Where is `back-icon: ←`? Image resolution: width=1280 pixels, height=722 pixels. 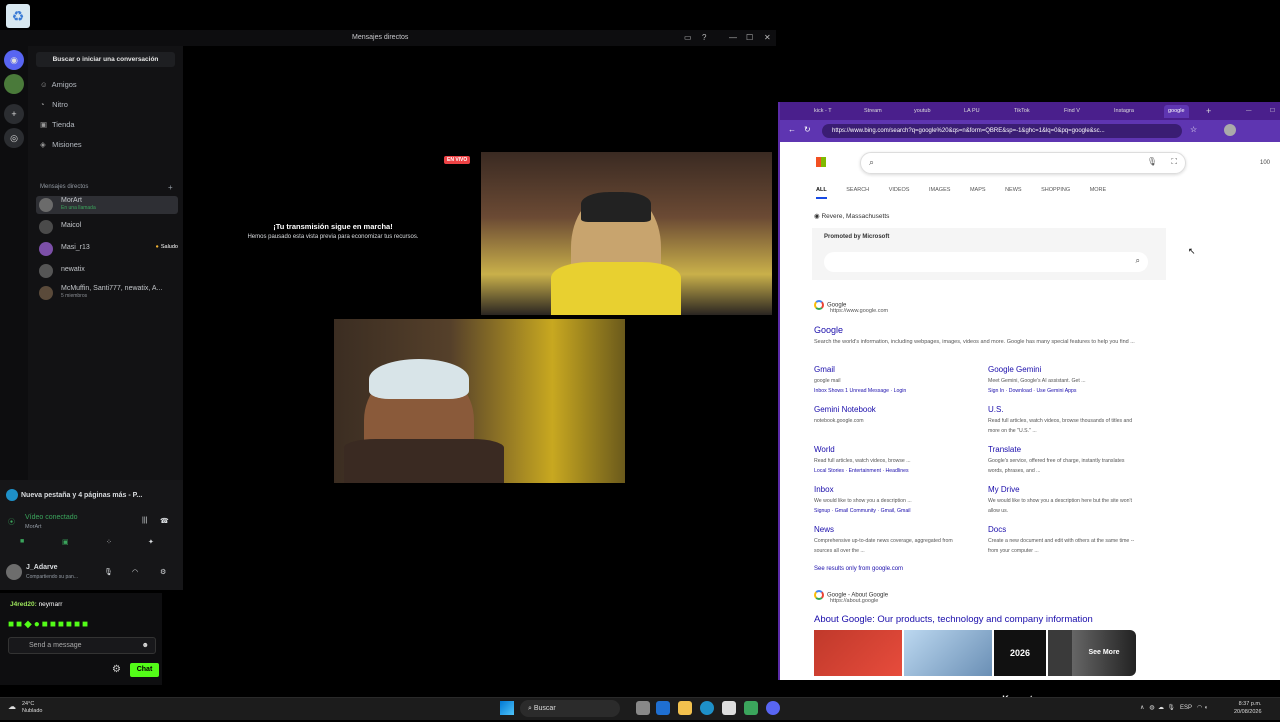 back-icon: ← is located at coordinates (792, 129).